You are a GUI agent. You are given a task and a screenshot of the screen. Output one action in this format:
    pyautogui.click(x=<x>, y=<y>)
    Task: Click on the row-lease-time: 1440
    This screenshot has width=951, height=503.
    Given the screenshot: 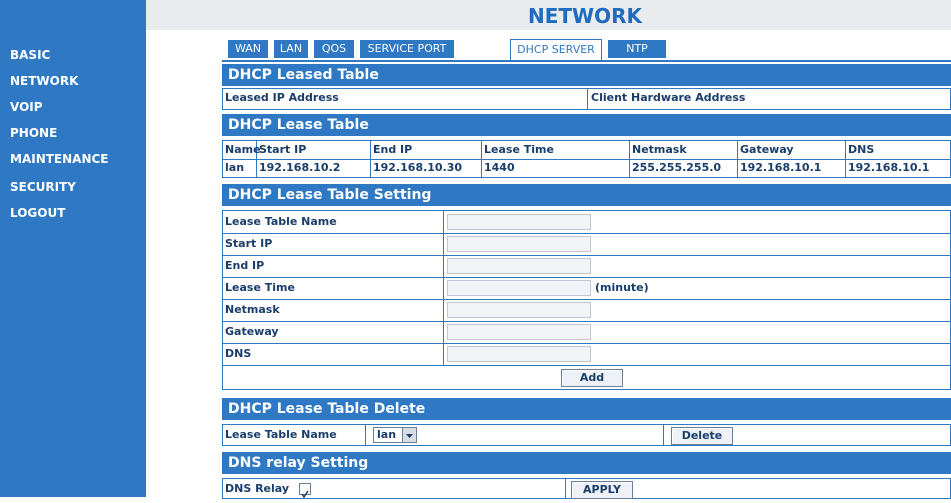 What is the action you would take?
    pyautogui.click(x=499, y=167)
    